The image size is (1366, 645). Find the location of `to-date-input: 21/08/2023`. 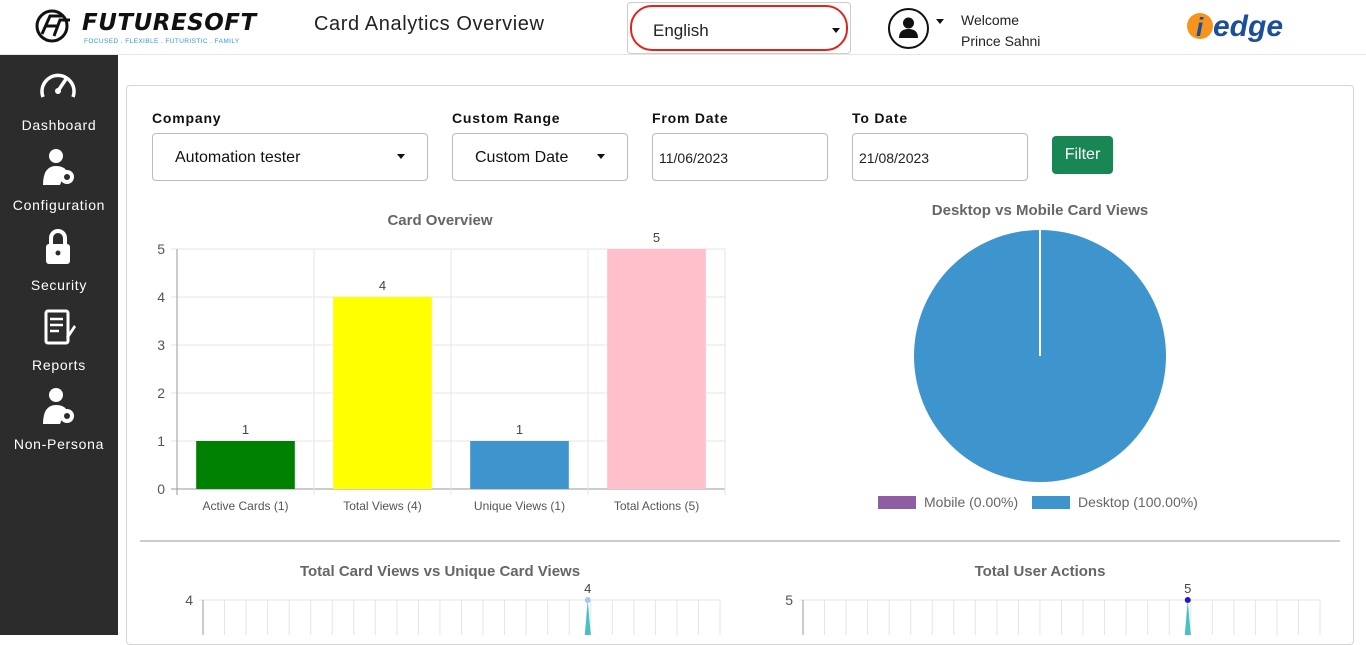

to-date-input: 21/08/2023 is located at coordinates (940, 157).